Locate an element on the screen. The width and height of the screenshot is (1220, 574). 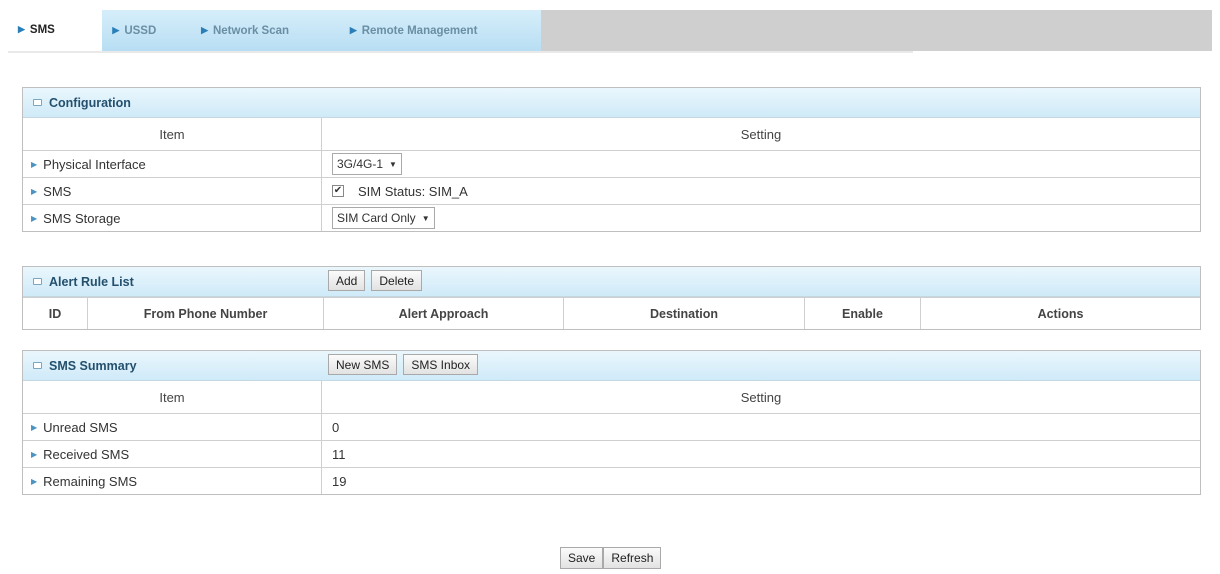
table-row: ▶ Unread SMS 0 is located at coordinates (611, 426).